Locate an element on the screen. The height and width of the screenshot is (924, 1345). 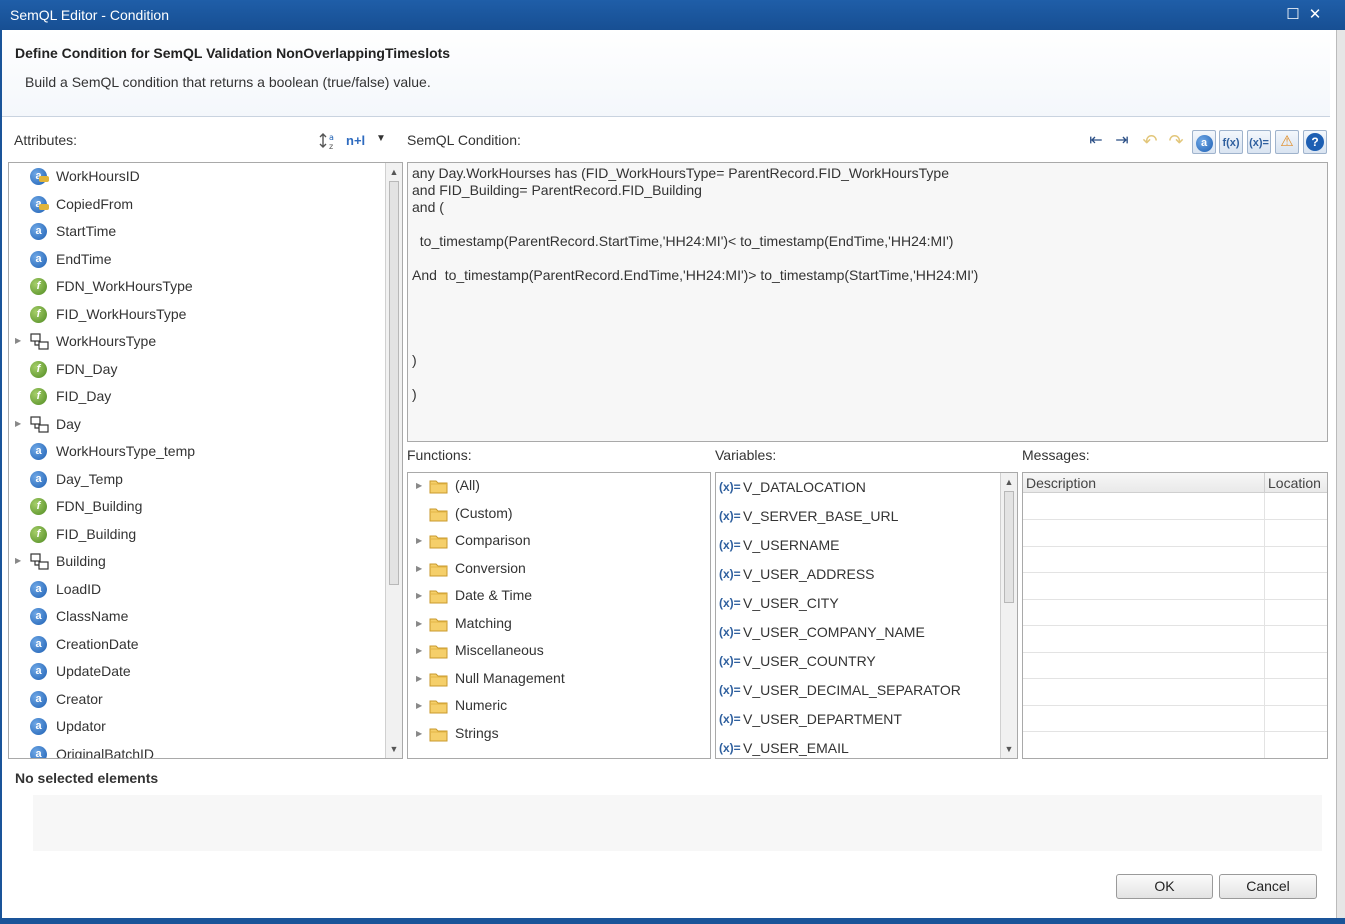
variables-scrollbar: ▲ ▼ is located at coordinates (1008, 615).